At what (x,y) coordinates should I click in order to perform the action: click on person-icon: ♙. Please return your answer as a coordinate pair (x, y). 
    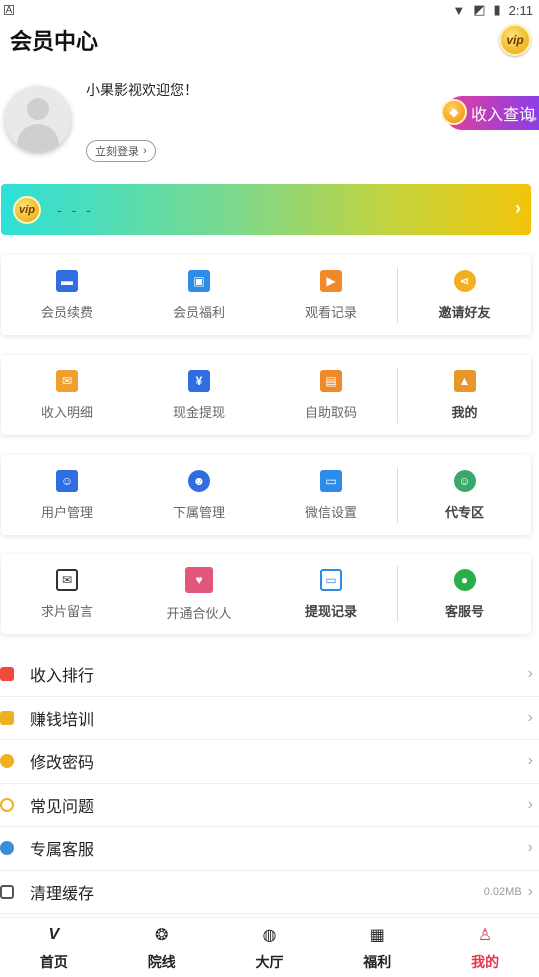
    Looking at the image, I should click on (485, 935).